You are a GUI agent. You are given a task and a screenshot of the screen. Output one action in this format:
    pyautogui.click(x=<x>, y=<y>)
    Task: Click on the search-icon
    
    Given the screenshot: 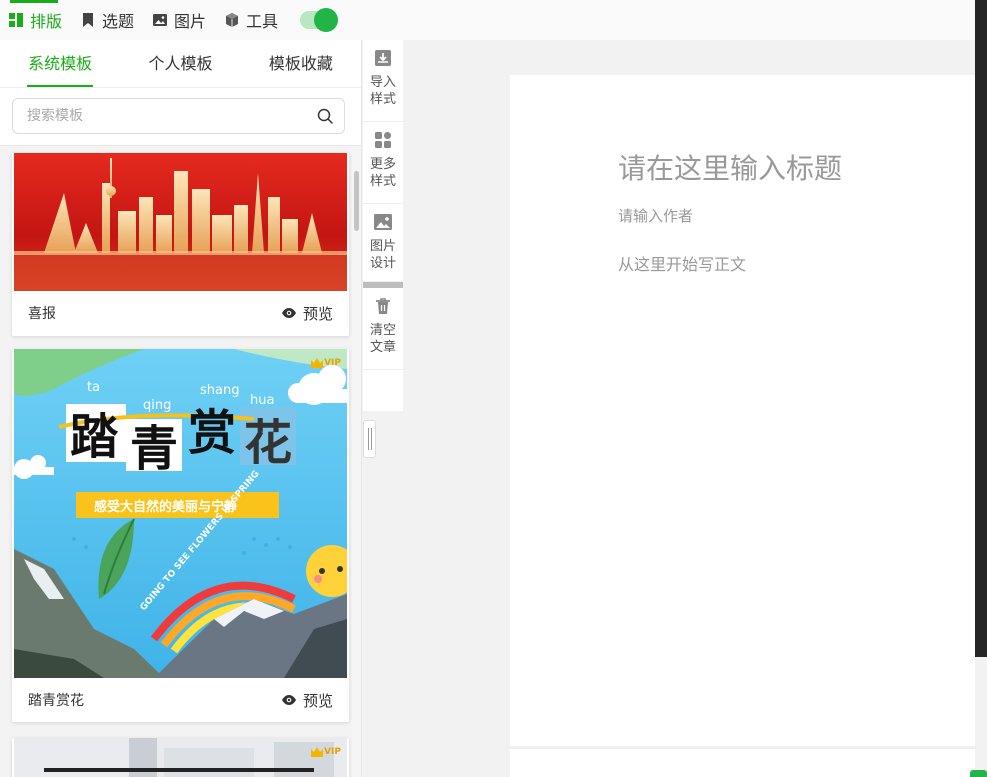 What is the action you would take?
    pyautogui.click(x=325, y=116)
    